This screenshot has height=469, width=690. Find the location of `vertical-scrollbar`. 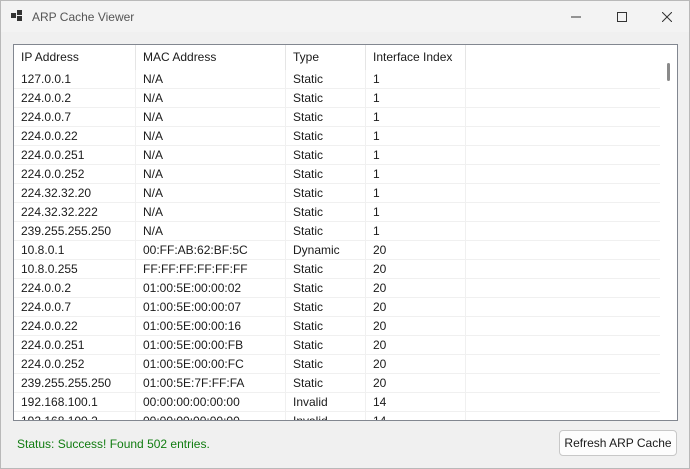

vertical-scrollbar is located at coordinates (668, 232).